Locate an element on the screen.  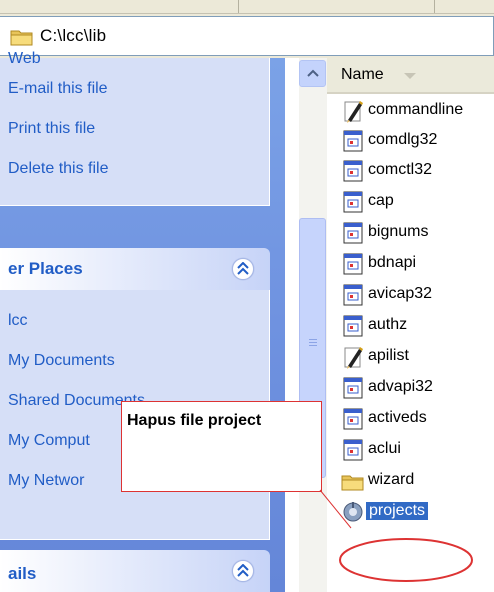
address-input: C:\lcc\lib is located at coordinates (247, 36).